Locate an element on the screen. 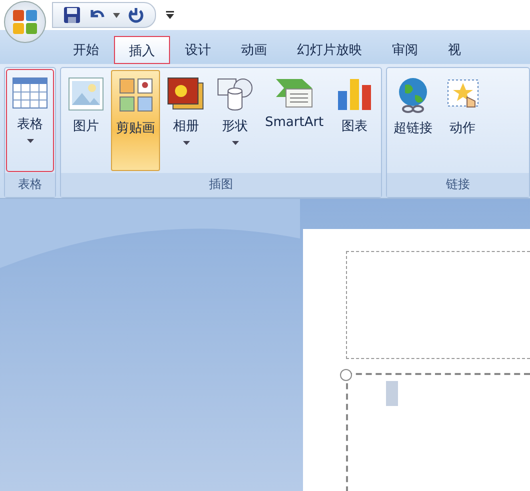 This screenshot has width=530, height=491. ribbon-button: 表格 is located at coordinates (30, 120).